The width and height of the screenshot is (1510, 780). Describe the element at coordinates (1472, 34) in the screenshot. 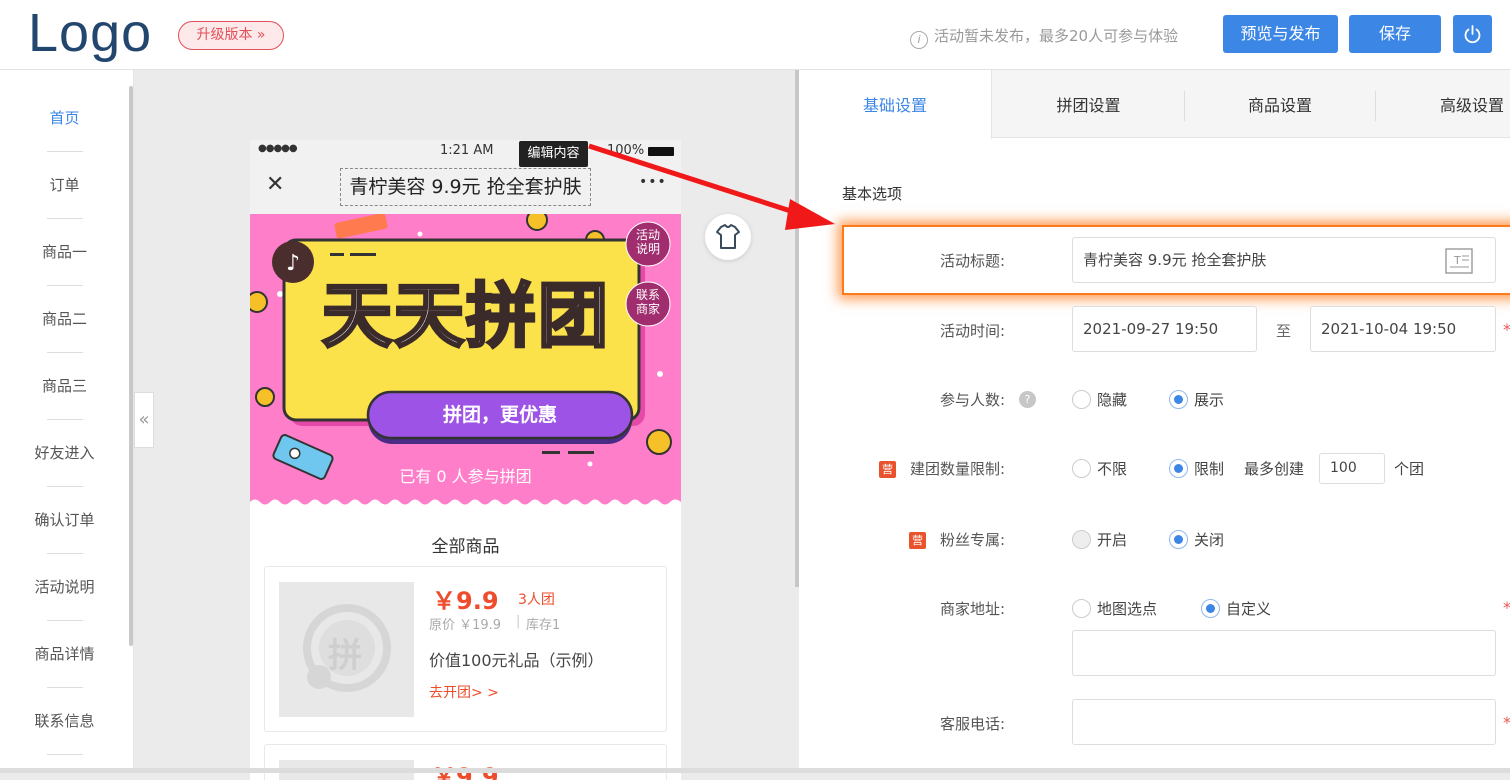

I see `power-icon` at that location.